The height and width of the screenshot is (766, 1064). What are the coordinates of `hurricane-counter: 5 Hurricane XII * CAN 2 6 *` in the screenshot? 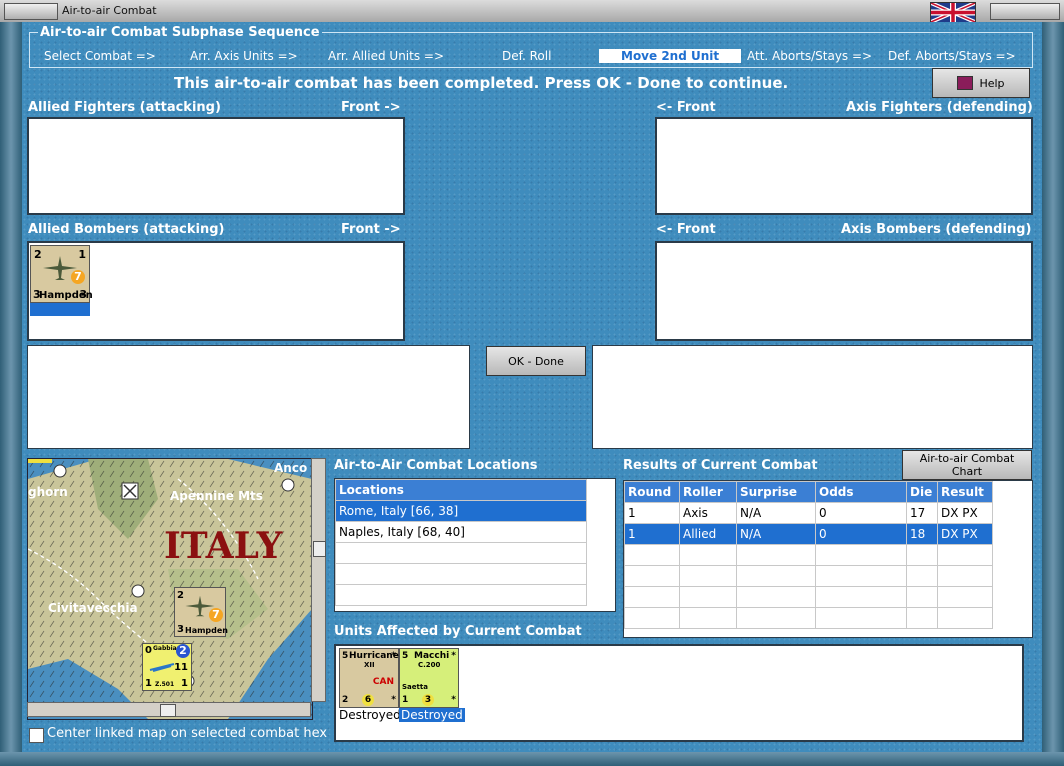 It's located at (369, 678).